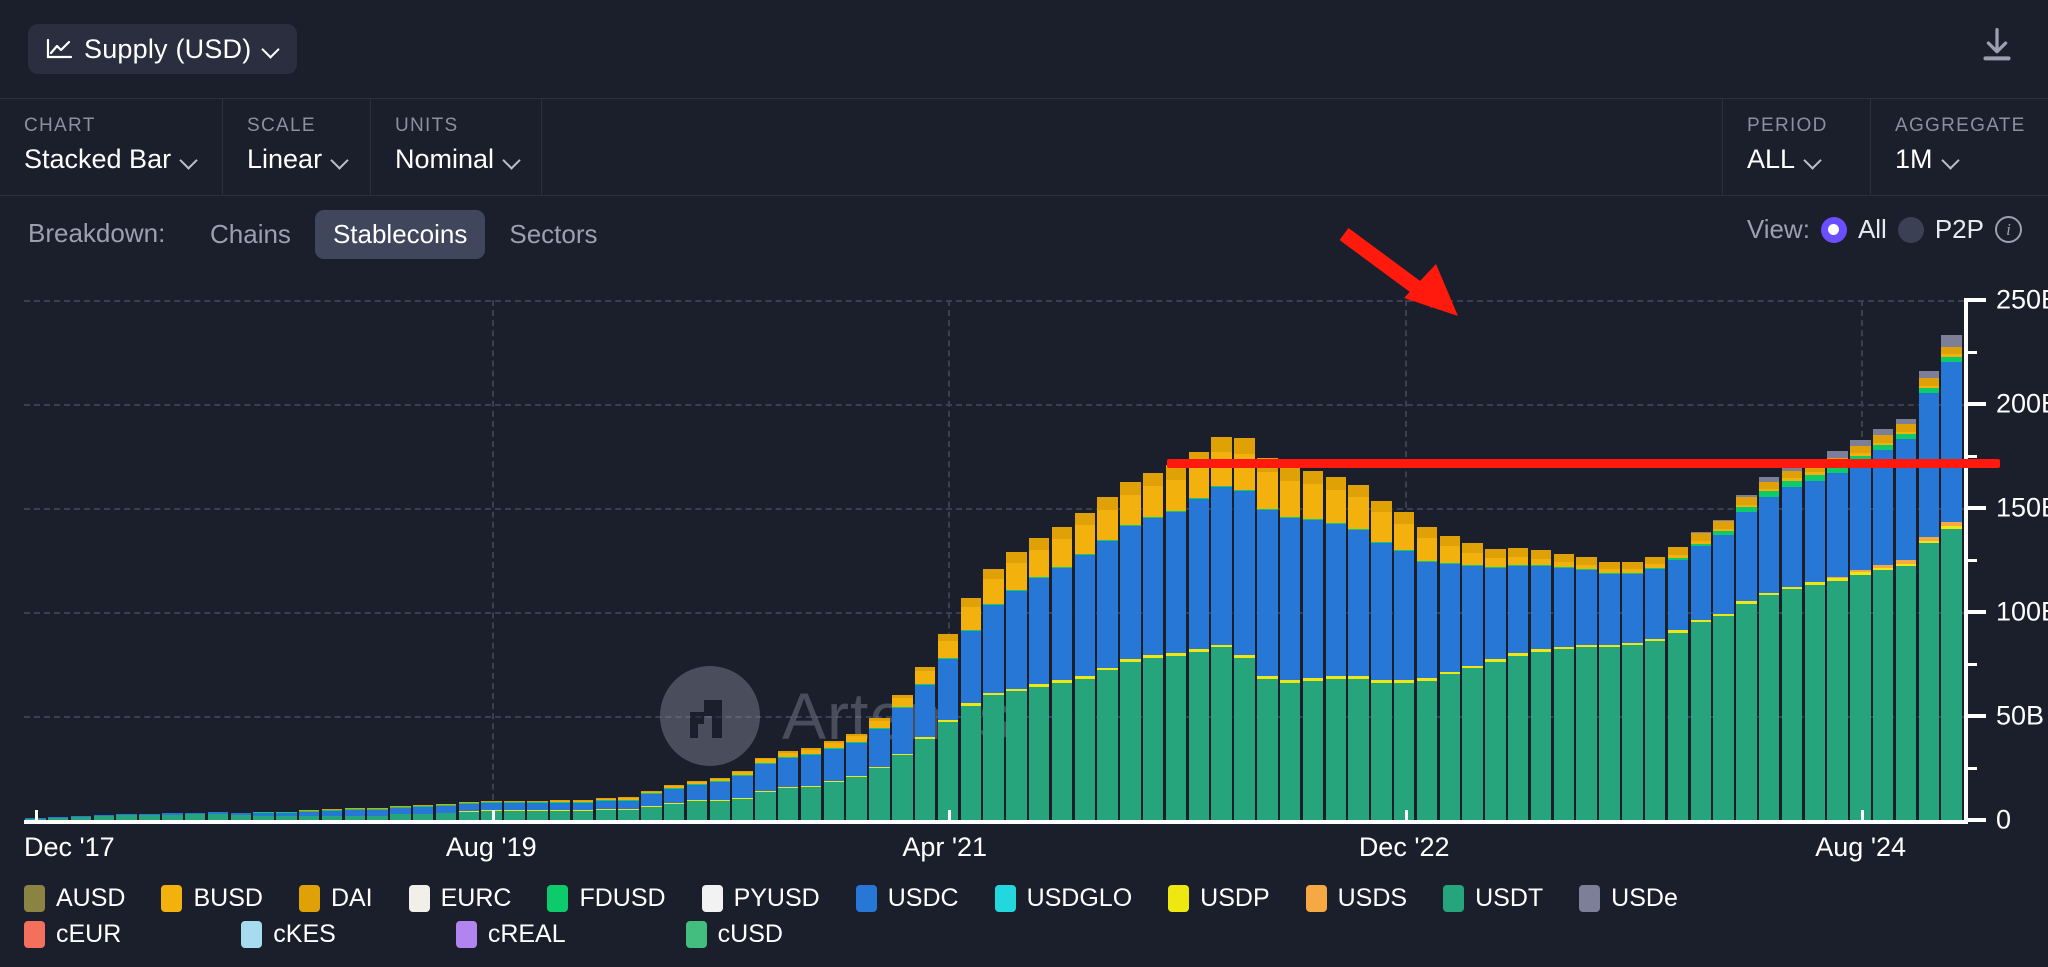 This screenshot has width=2048, height=967. Describe the element at coordinates (72, 934) in the screenshot. I see `legend-item-cEUR: cEUR` at that location.